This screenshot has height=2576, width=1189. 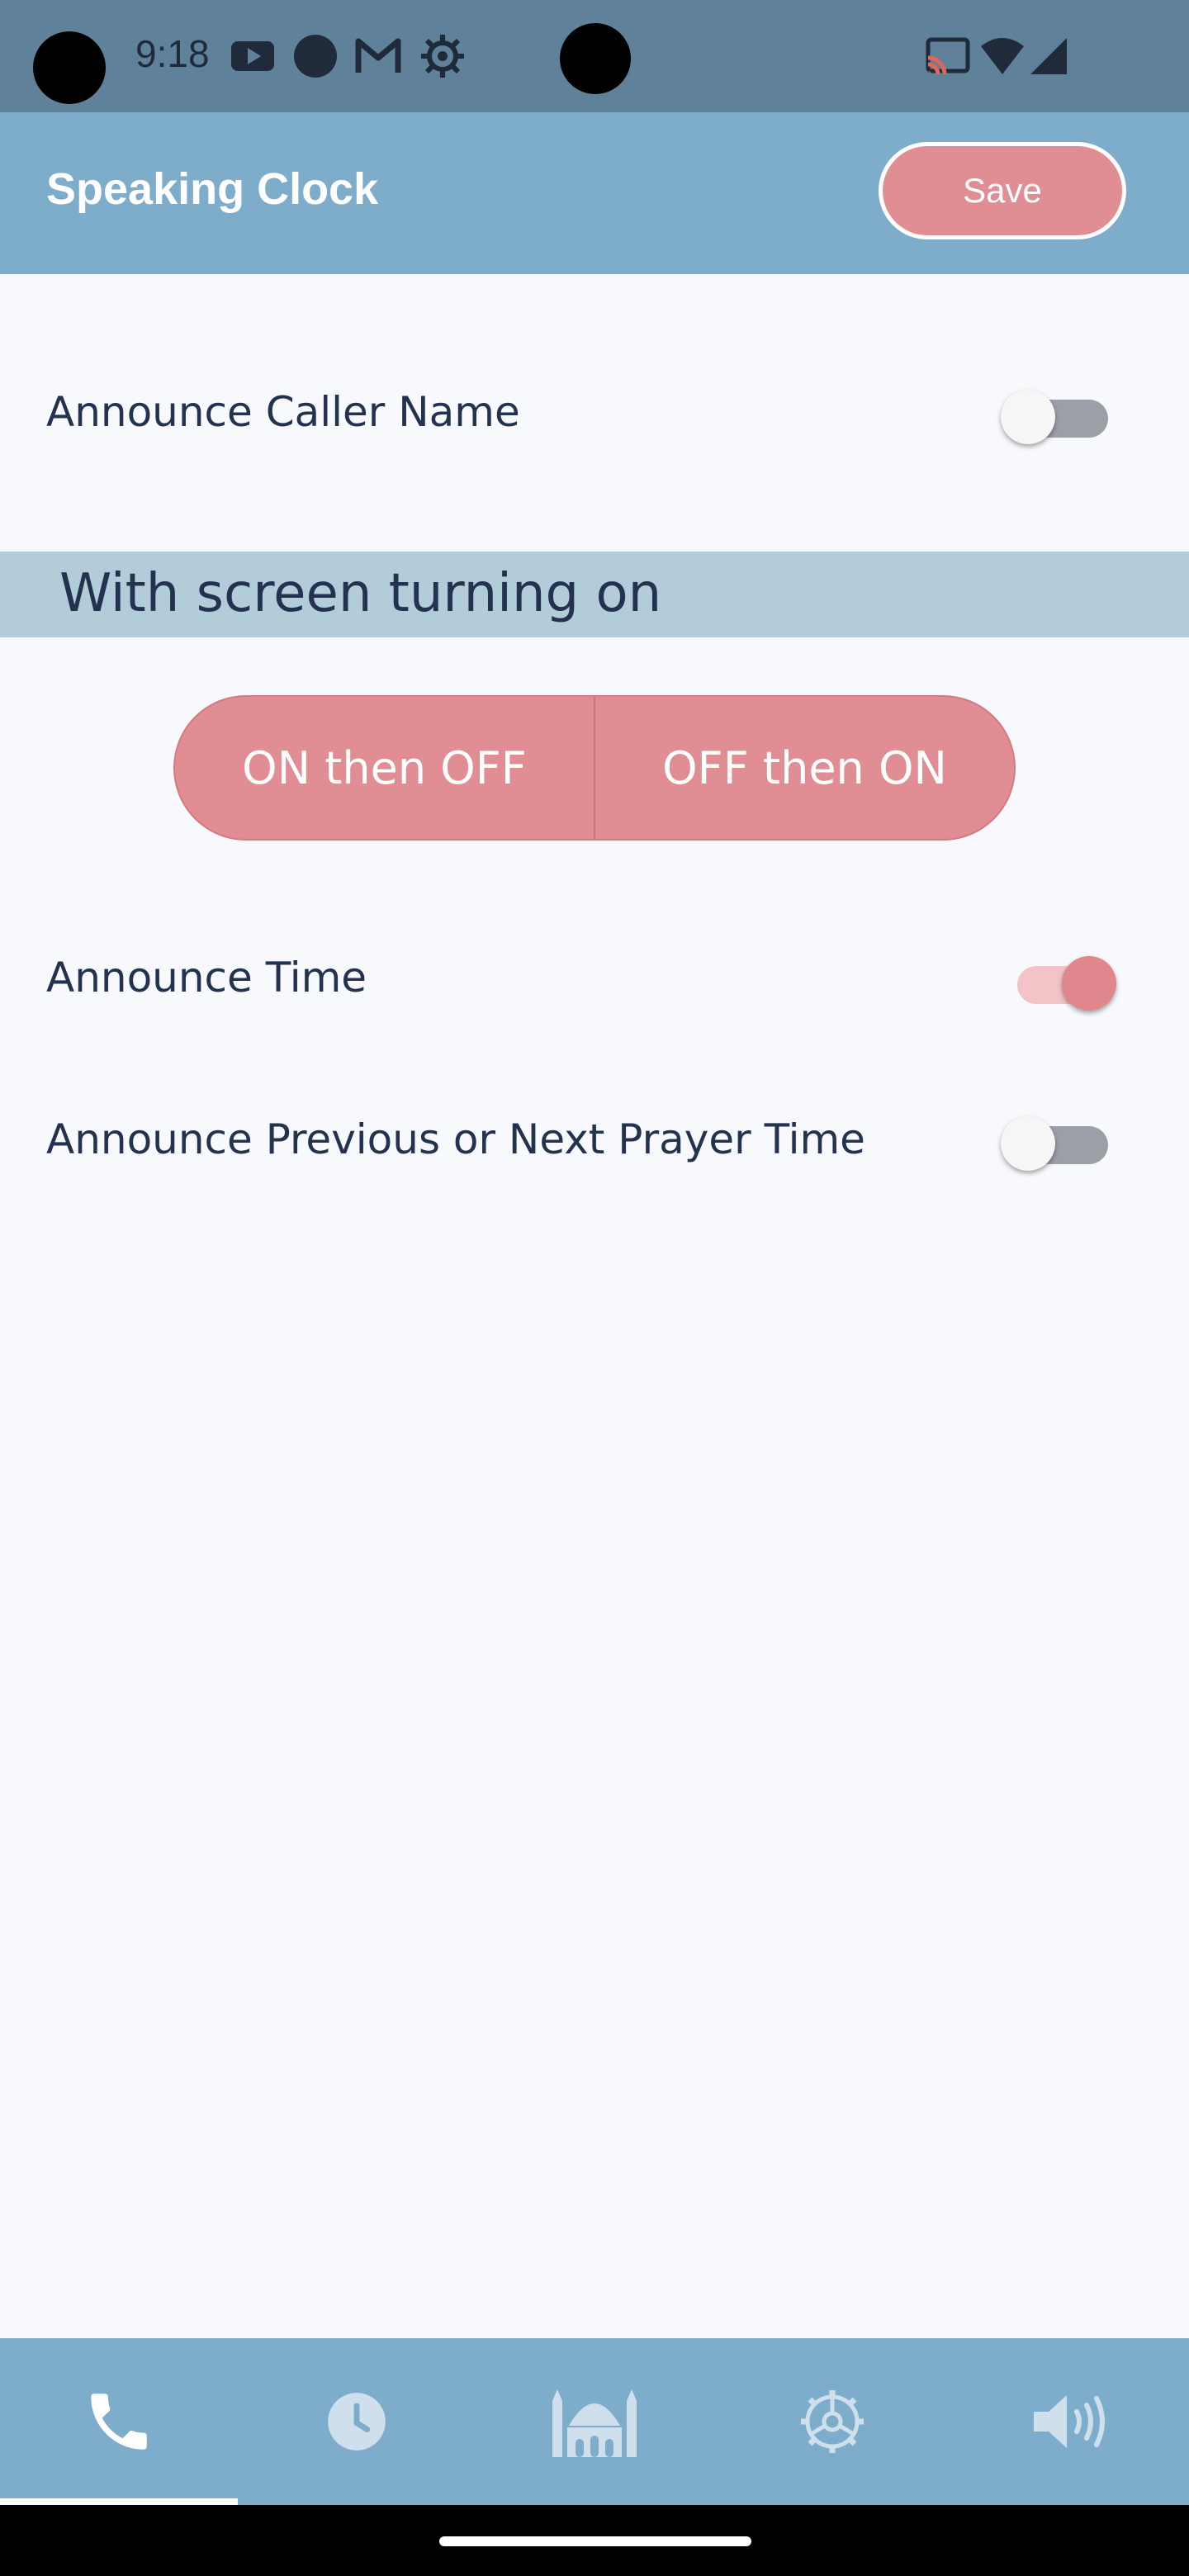 I want to click on announce-time-label: Announce Time, so click(x=206, y=978).